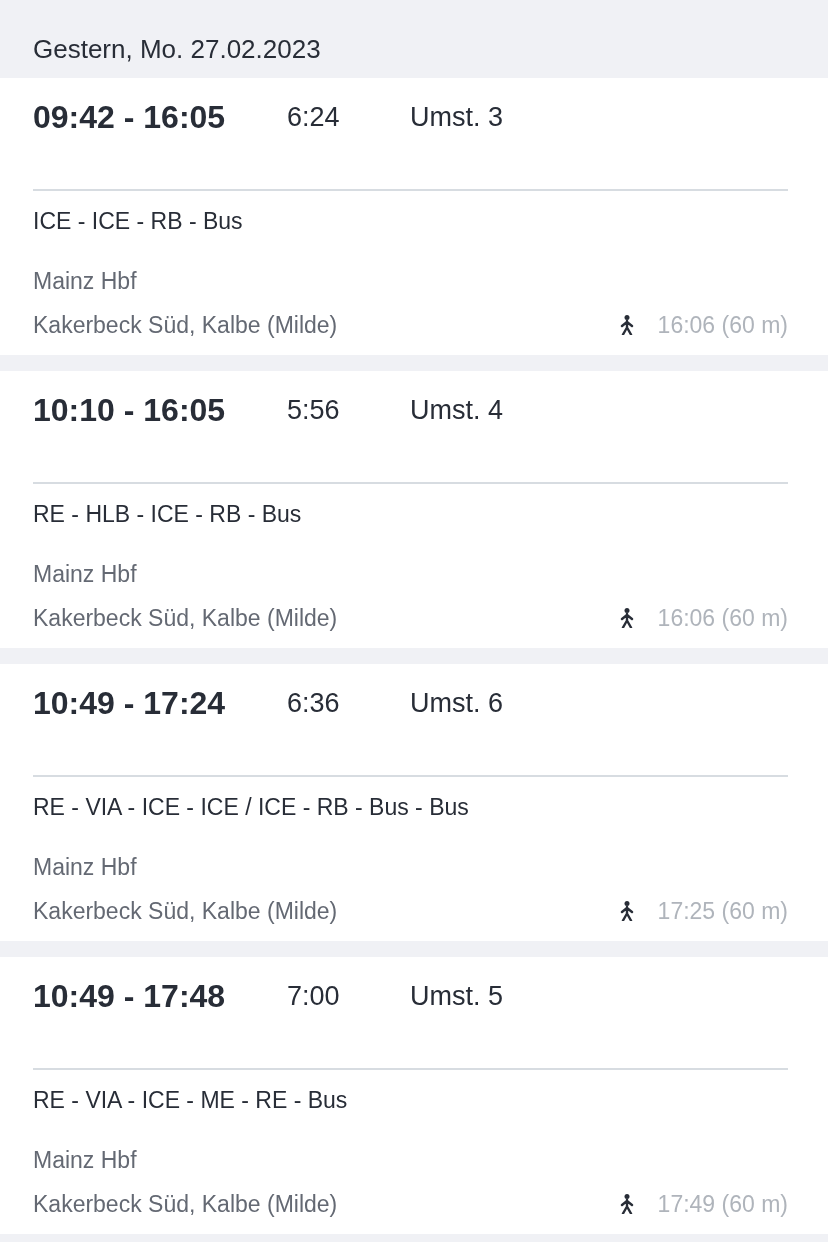  I want to click on transfer-count: Umst. 5, so click(456, 996).